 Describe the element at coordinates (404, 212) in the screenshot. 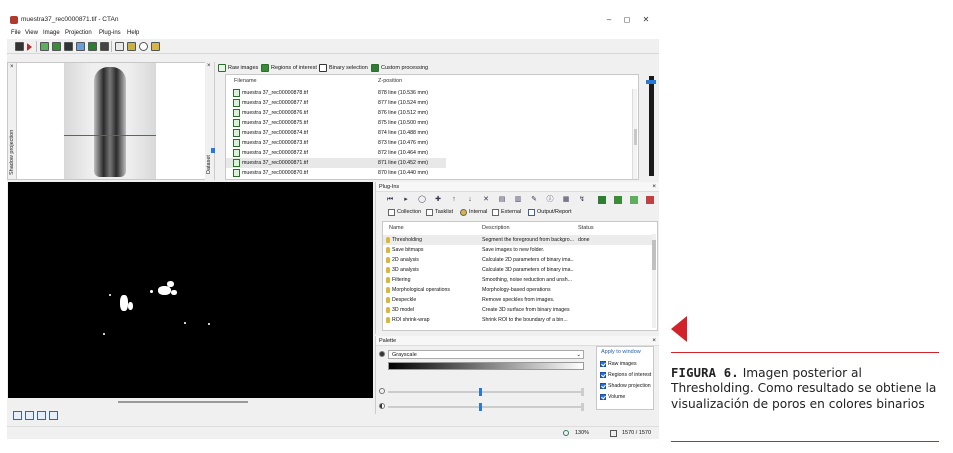

I see `tab-collection: Collection` at that location.